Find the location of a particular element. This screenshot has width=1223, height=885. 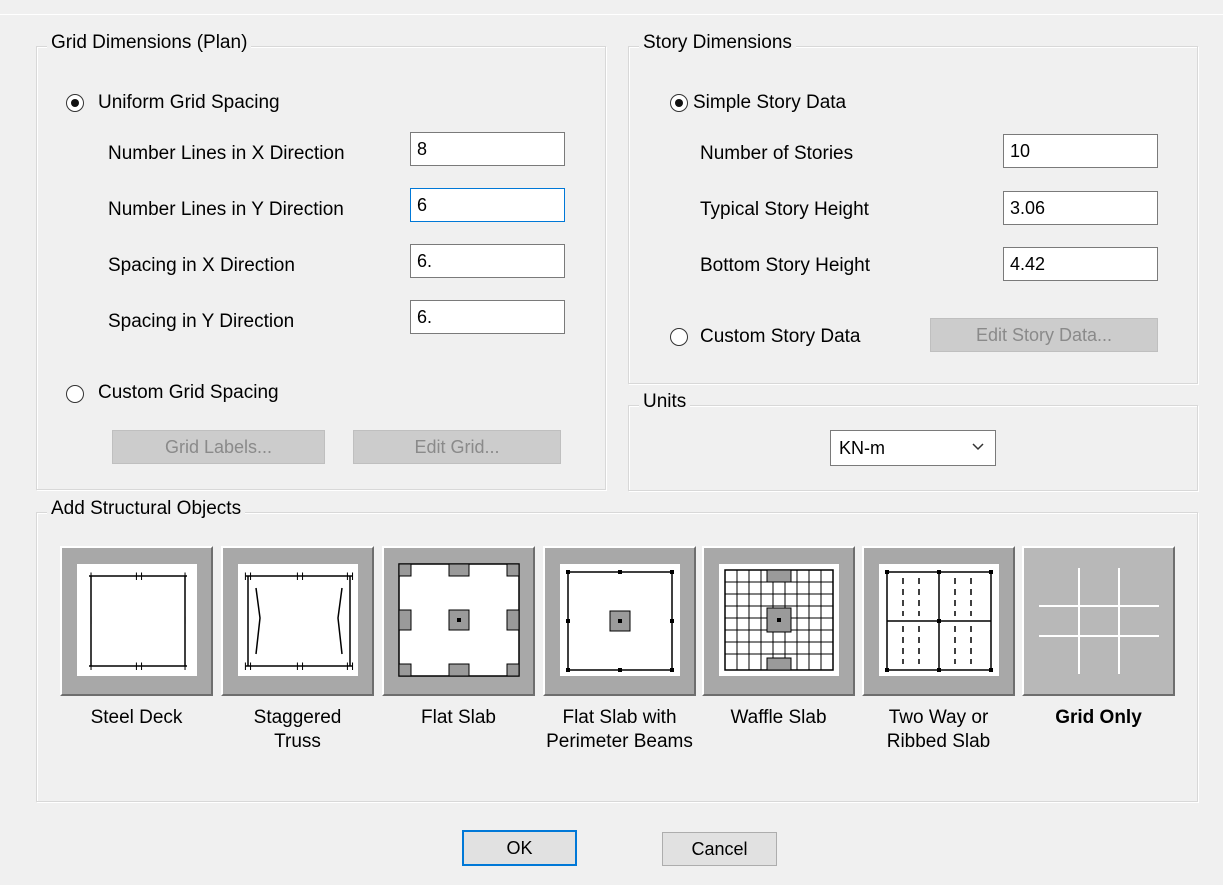

waffle-slab-icon is located at coordinates (778, 620).